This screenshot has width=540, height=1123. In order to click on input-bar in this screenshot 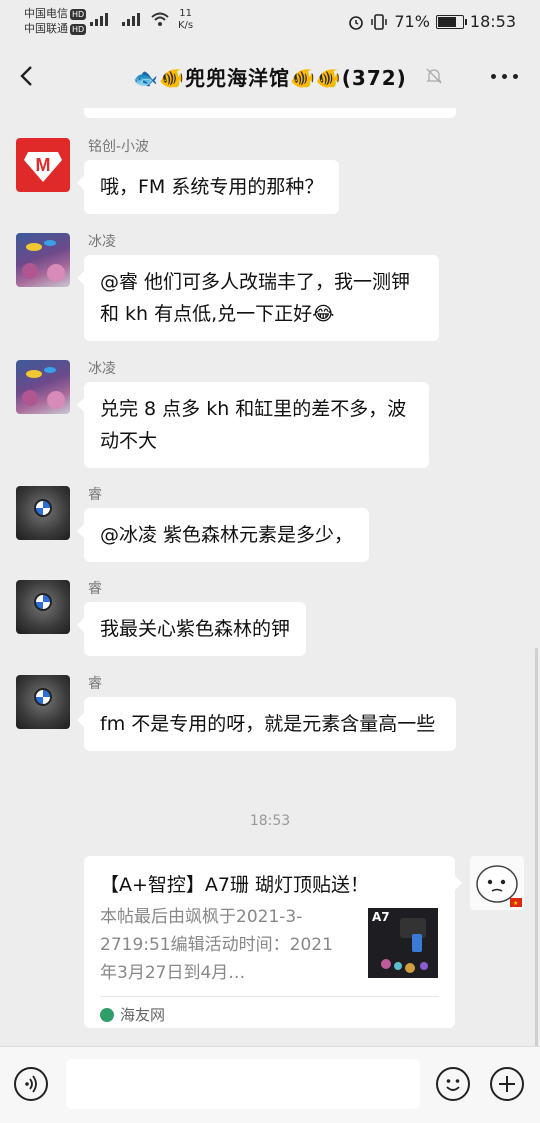, I will do `click(270, 1084)`.